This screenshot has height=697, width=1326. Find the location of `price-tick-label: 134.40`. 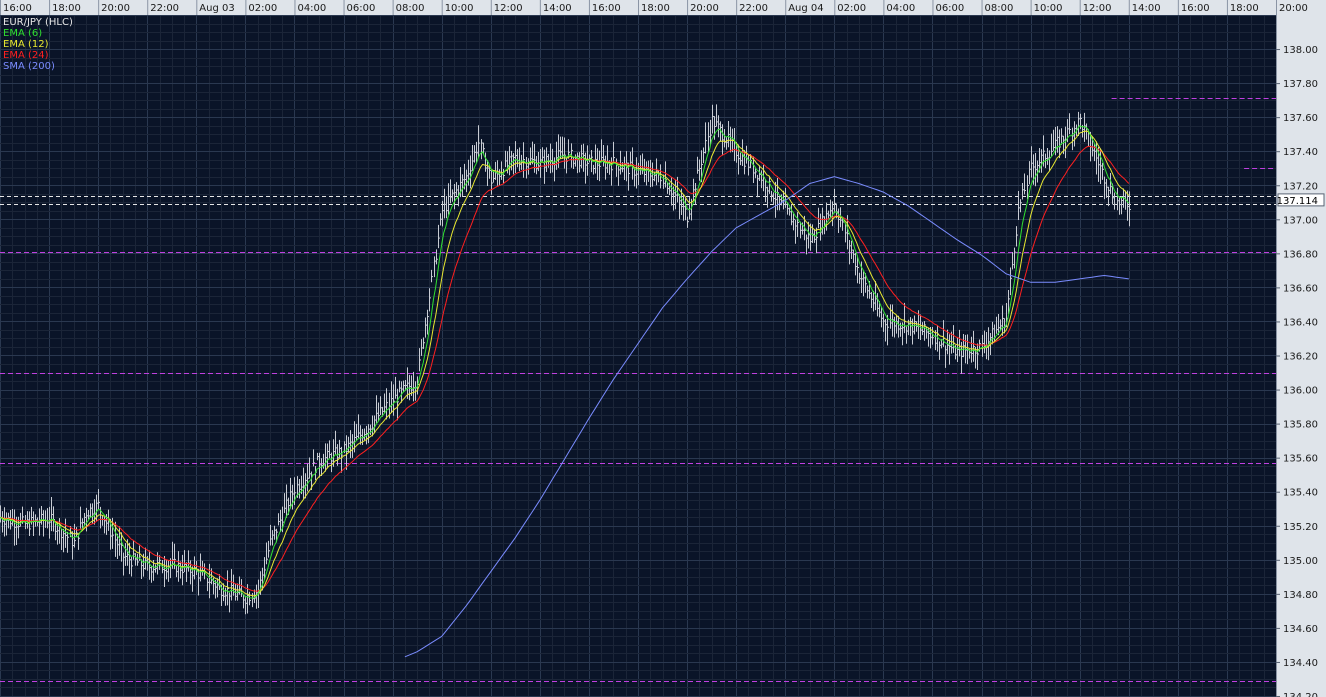

price-tick-label: 134.40 is located at coordinates (1300, 663).